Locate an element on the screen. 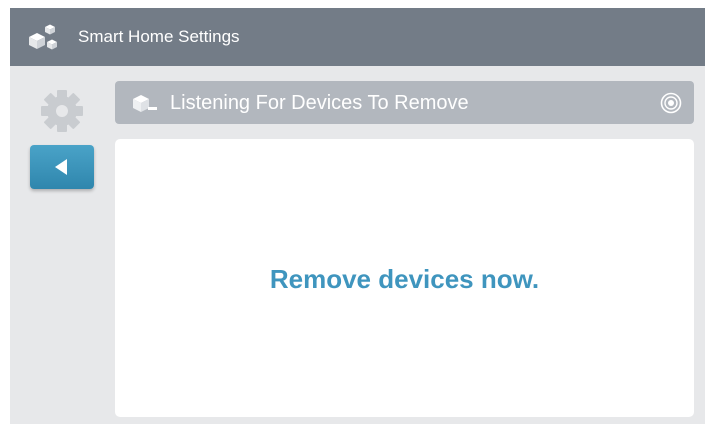 This screenshot has height=424, width=715. gear-icon is located at coordinates (62, 111).